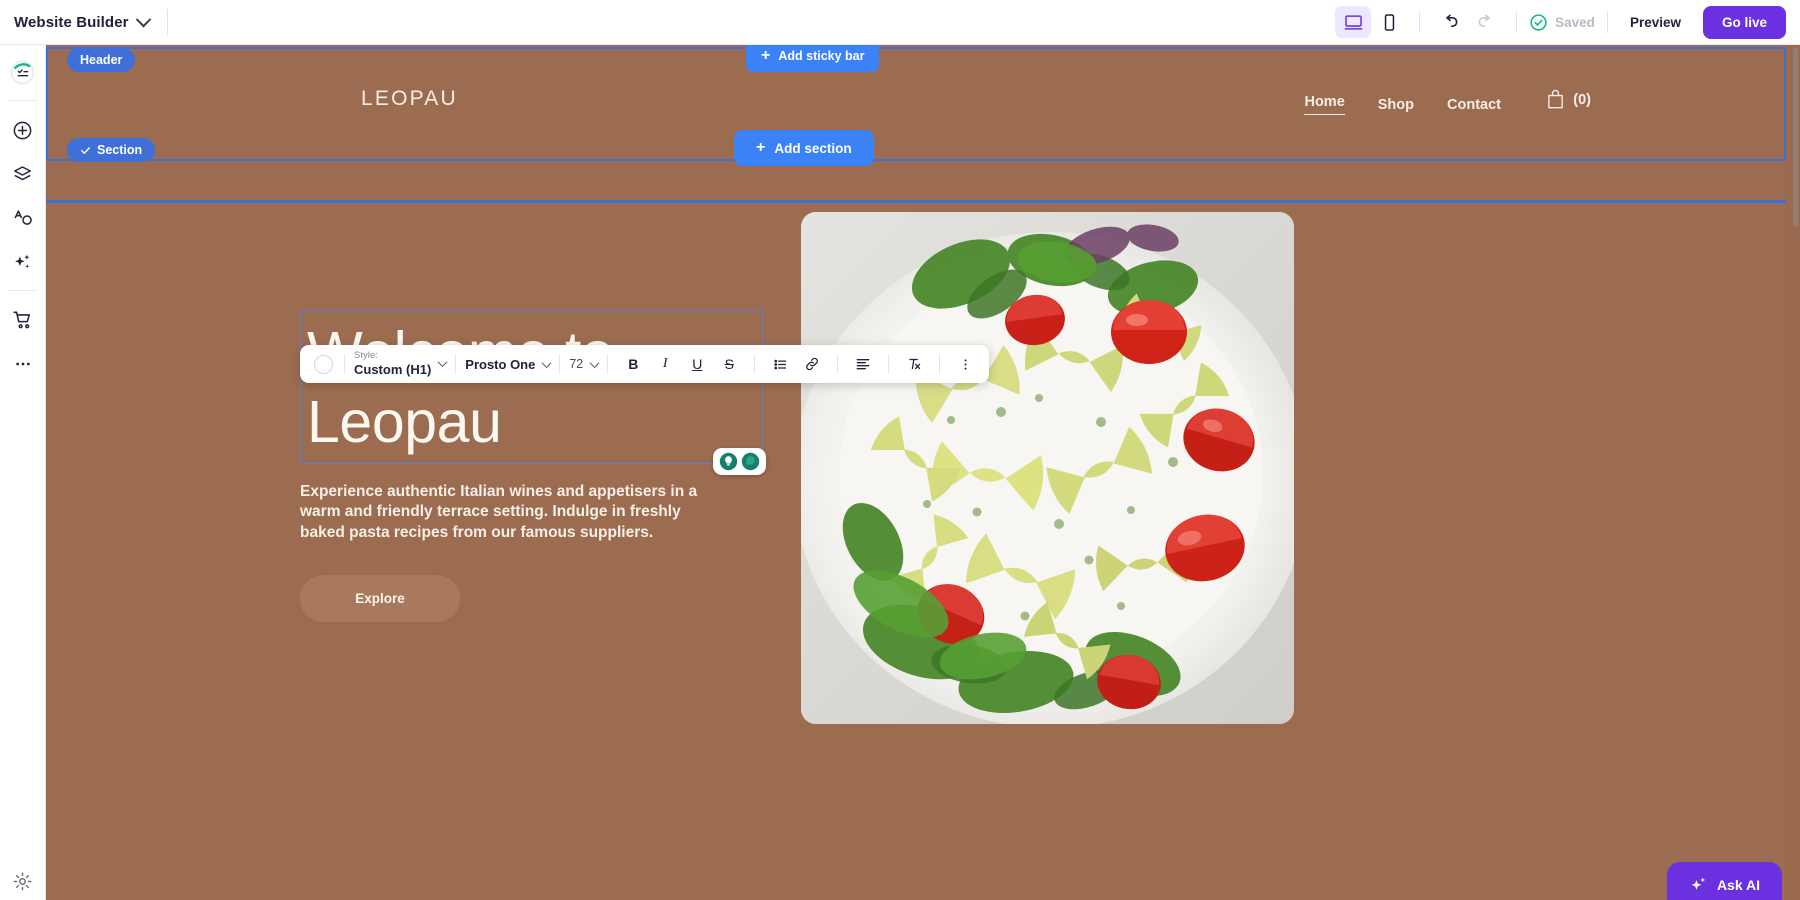 This screenshot has width=1800, height=900. I want to click on cart-count: (0), so click(1582, 99).